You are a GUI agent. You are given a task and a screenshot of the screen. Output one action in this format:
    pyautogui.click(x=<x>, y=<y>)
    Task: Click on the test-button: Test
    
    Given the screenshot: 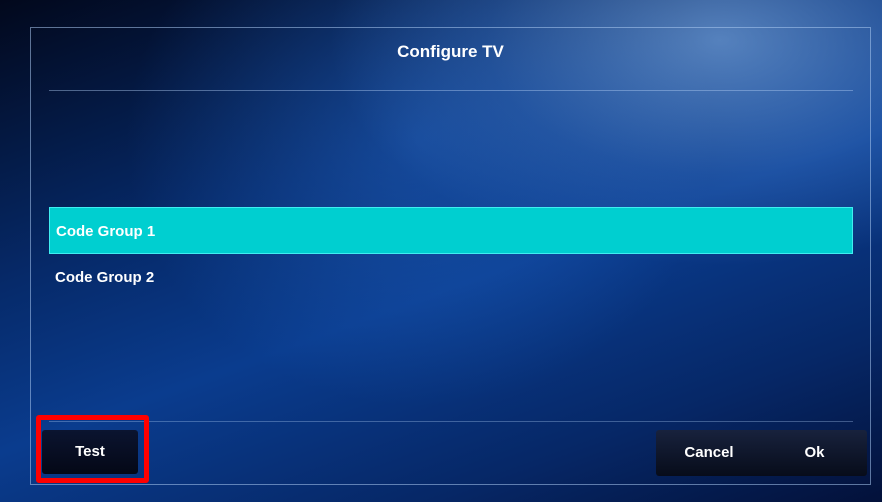 What is the action you would take?
    pyautogui.click(x=90, y=452)
    